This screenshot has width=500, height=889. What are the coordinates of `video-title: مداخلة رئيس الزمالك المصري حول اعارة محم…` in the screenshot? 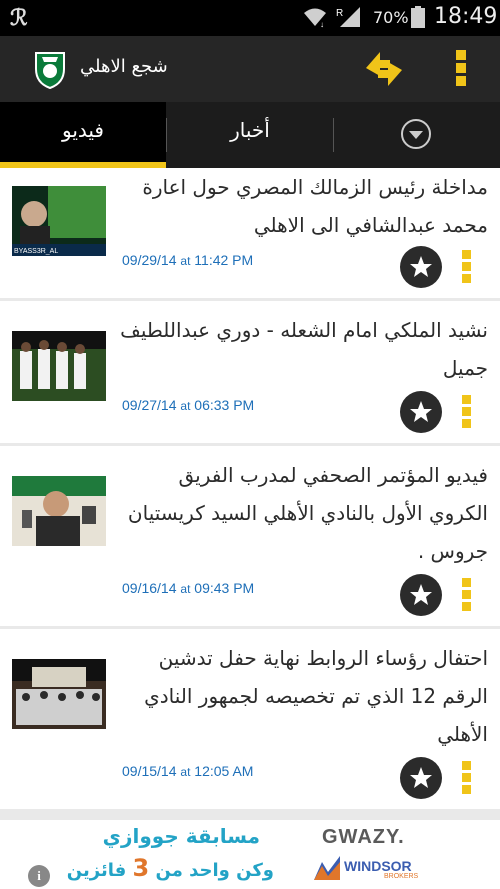 It's located at (303, 206).